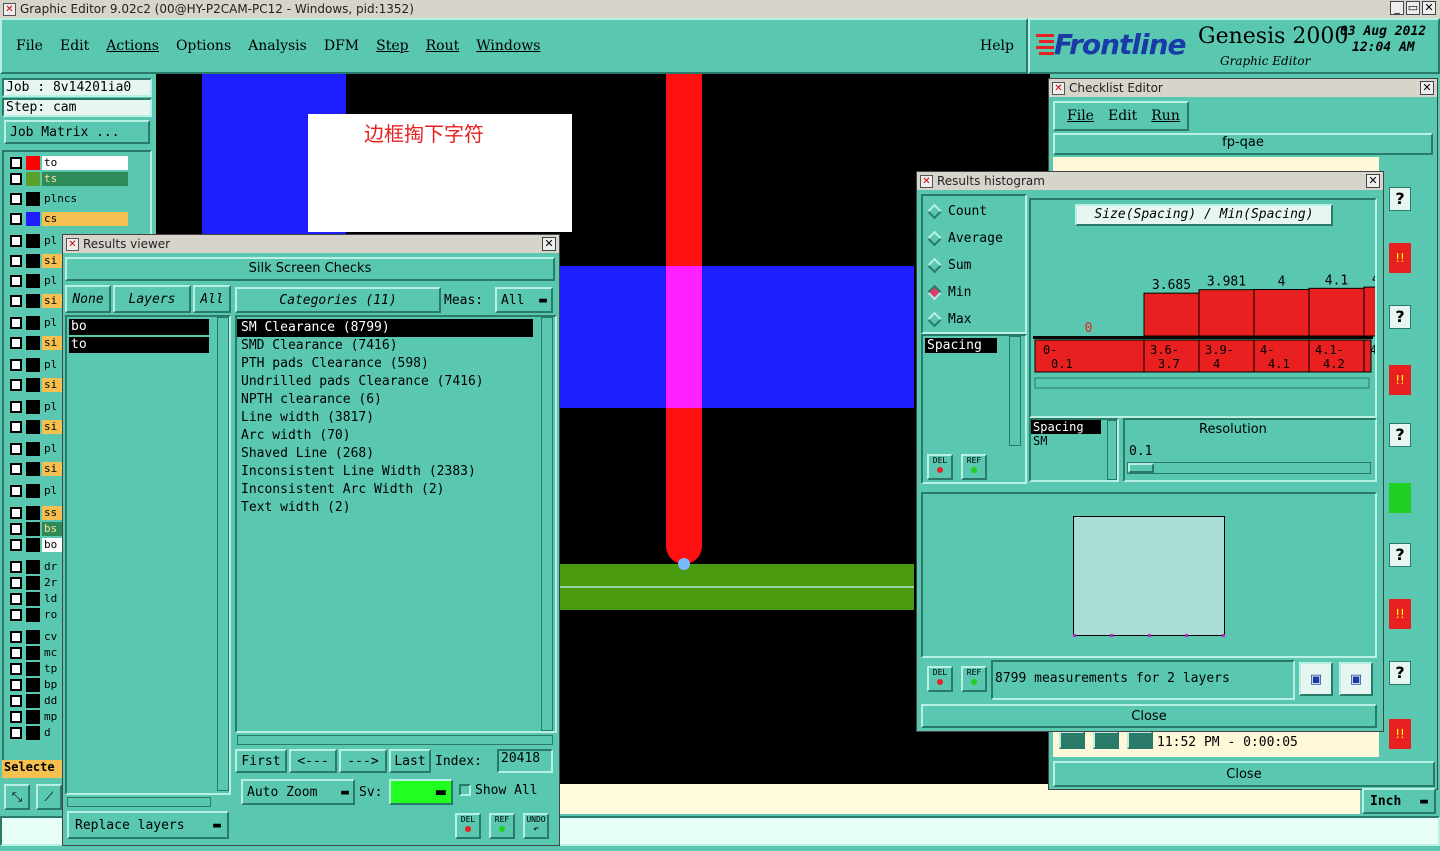  I want to click on unit-selector: Inch ▬, so click(1399, 801).